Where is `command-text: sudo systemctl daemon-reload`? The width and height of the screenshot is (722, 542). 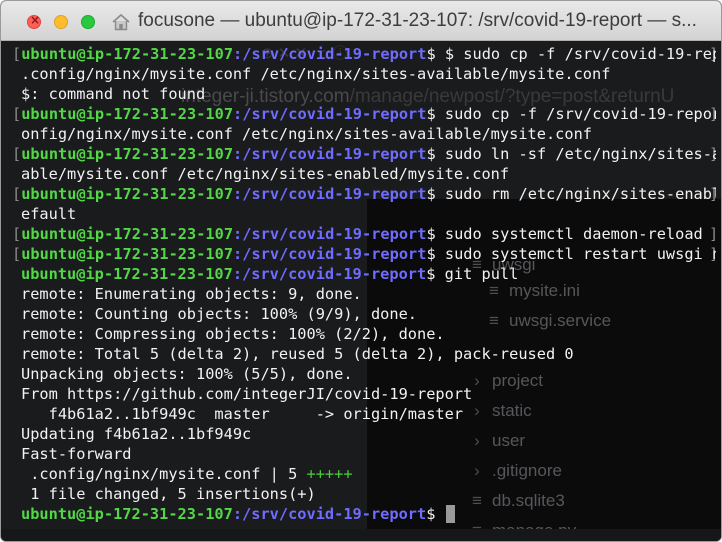
command-text: sudo systemctl daemon-reload is located at coordinates (569, 234).